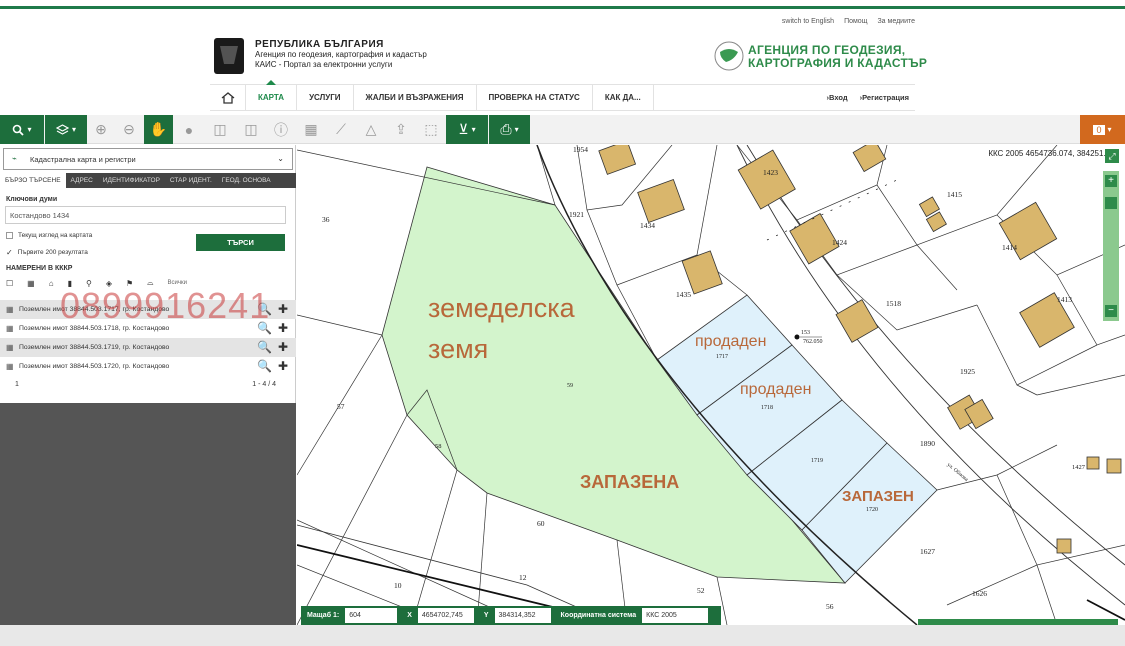 This screenshot has width=1125, height=646. What do you see at coordinates (9, 283) in the screenshot?
I see `checkbox-all: ☐` at bounding box center [9, 283].